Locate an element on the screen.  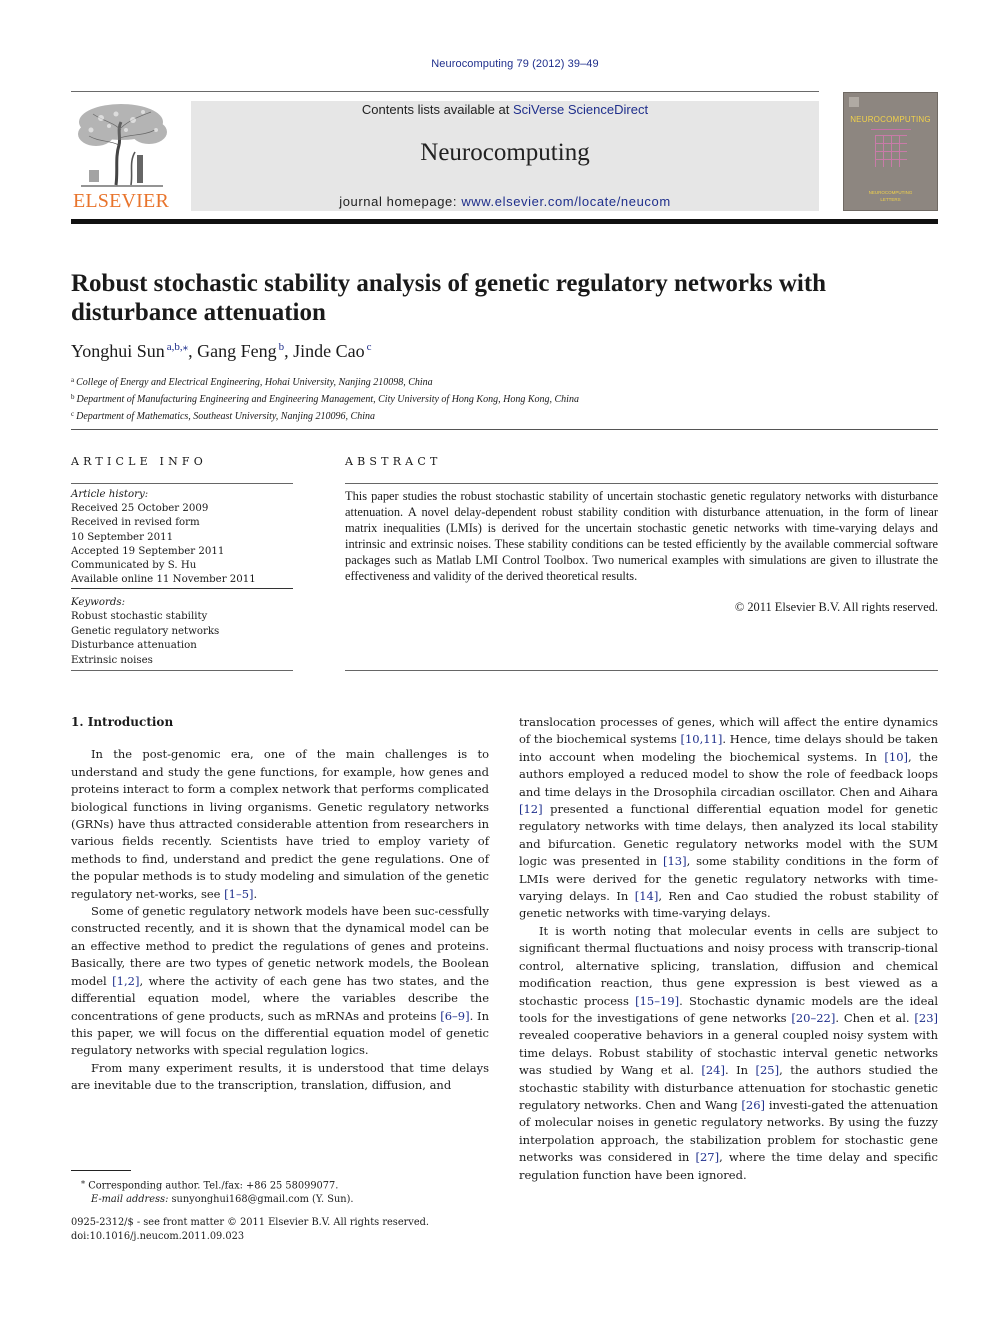
author-list: Yonghui Sun a,b,⁎, Gang Feng b, Jinde Cao c is located at coordinates (221, 351).